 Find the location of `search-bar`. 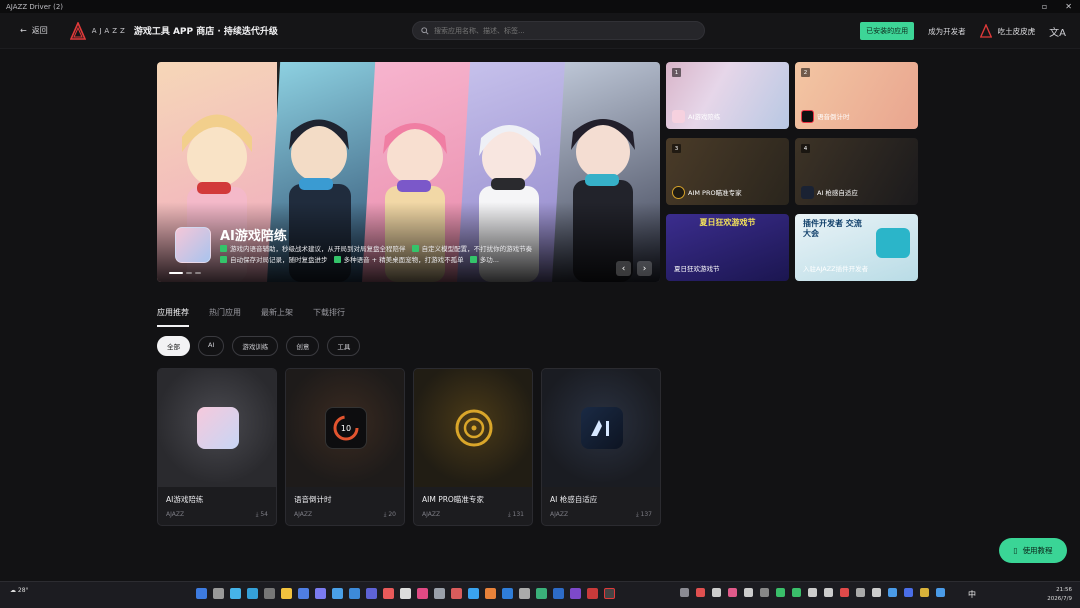

search-bar is located at coordinates (558, 30).